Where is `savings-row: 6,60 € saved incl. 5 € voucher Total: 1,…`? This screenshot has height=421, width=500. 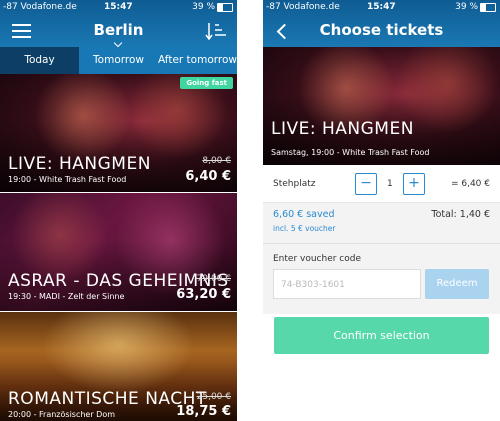
savings-row: 6,60 € saved incl. 5 € voucher Total: 1,… is located at coordinates (381, 223).